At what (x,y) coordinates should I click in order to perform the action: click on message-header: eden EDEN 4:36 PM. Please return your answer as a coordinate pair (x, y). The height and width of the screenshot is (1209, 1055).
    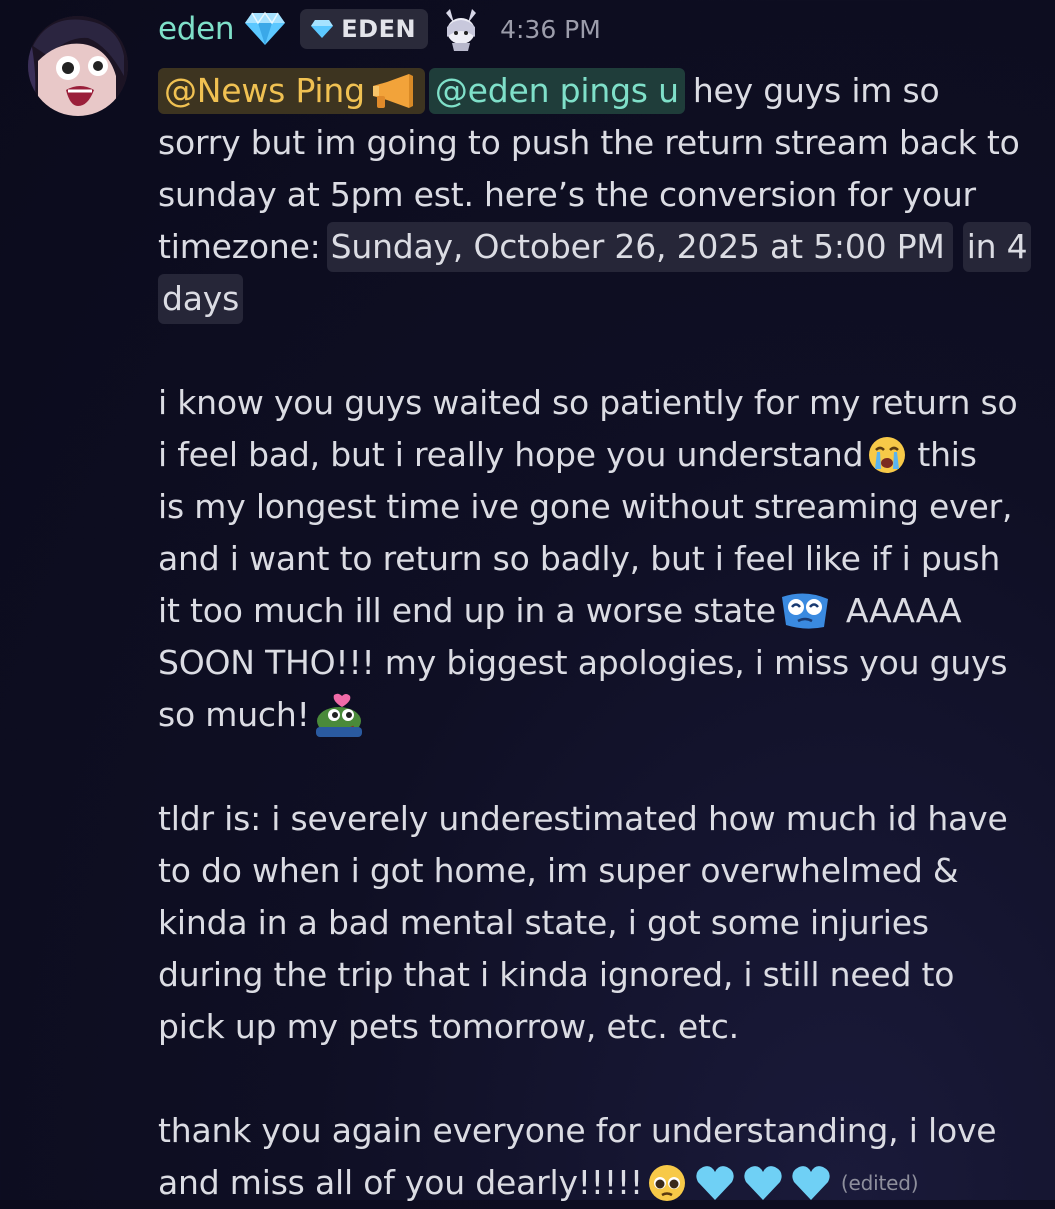
    Looking at the image, I should click on (379, 29).